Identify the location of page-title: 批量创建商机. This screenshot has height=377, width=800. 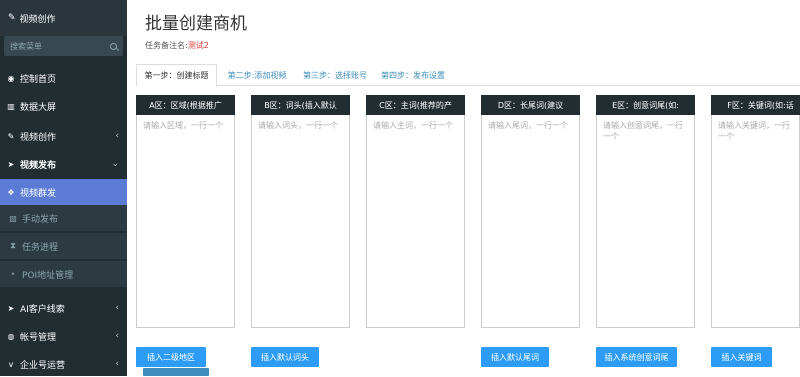
(196, 24).